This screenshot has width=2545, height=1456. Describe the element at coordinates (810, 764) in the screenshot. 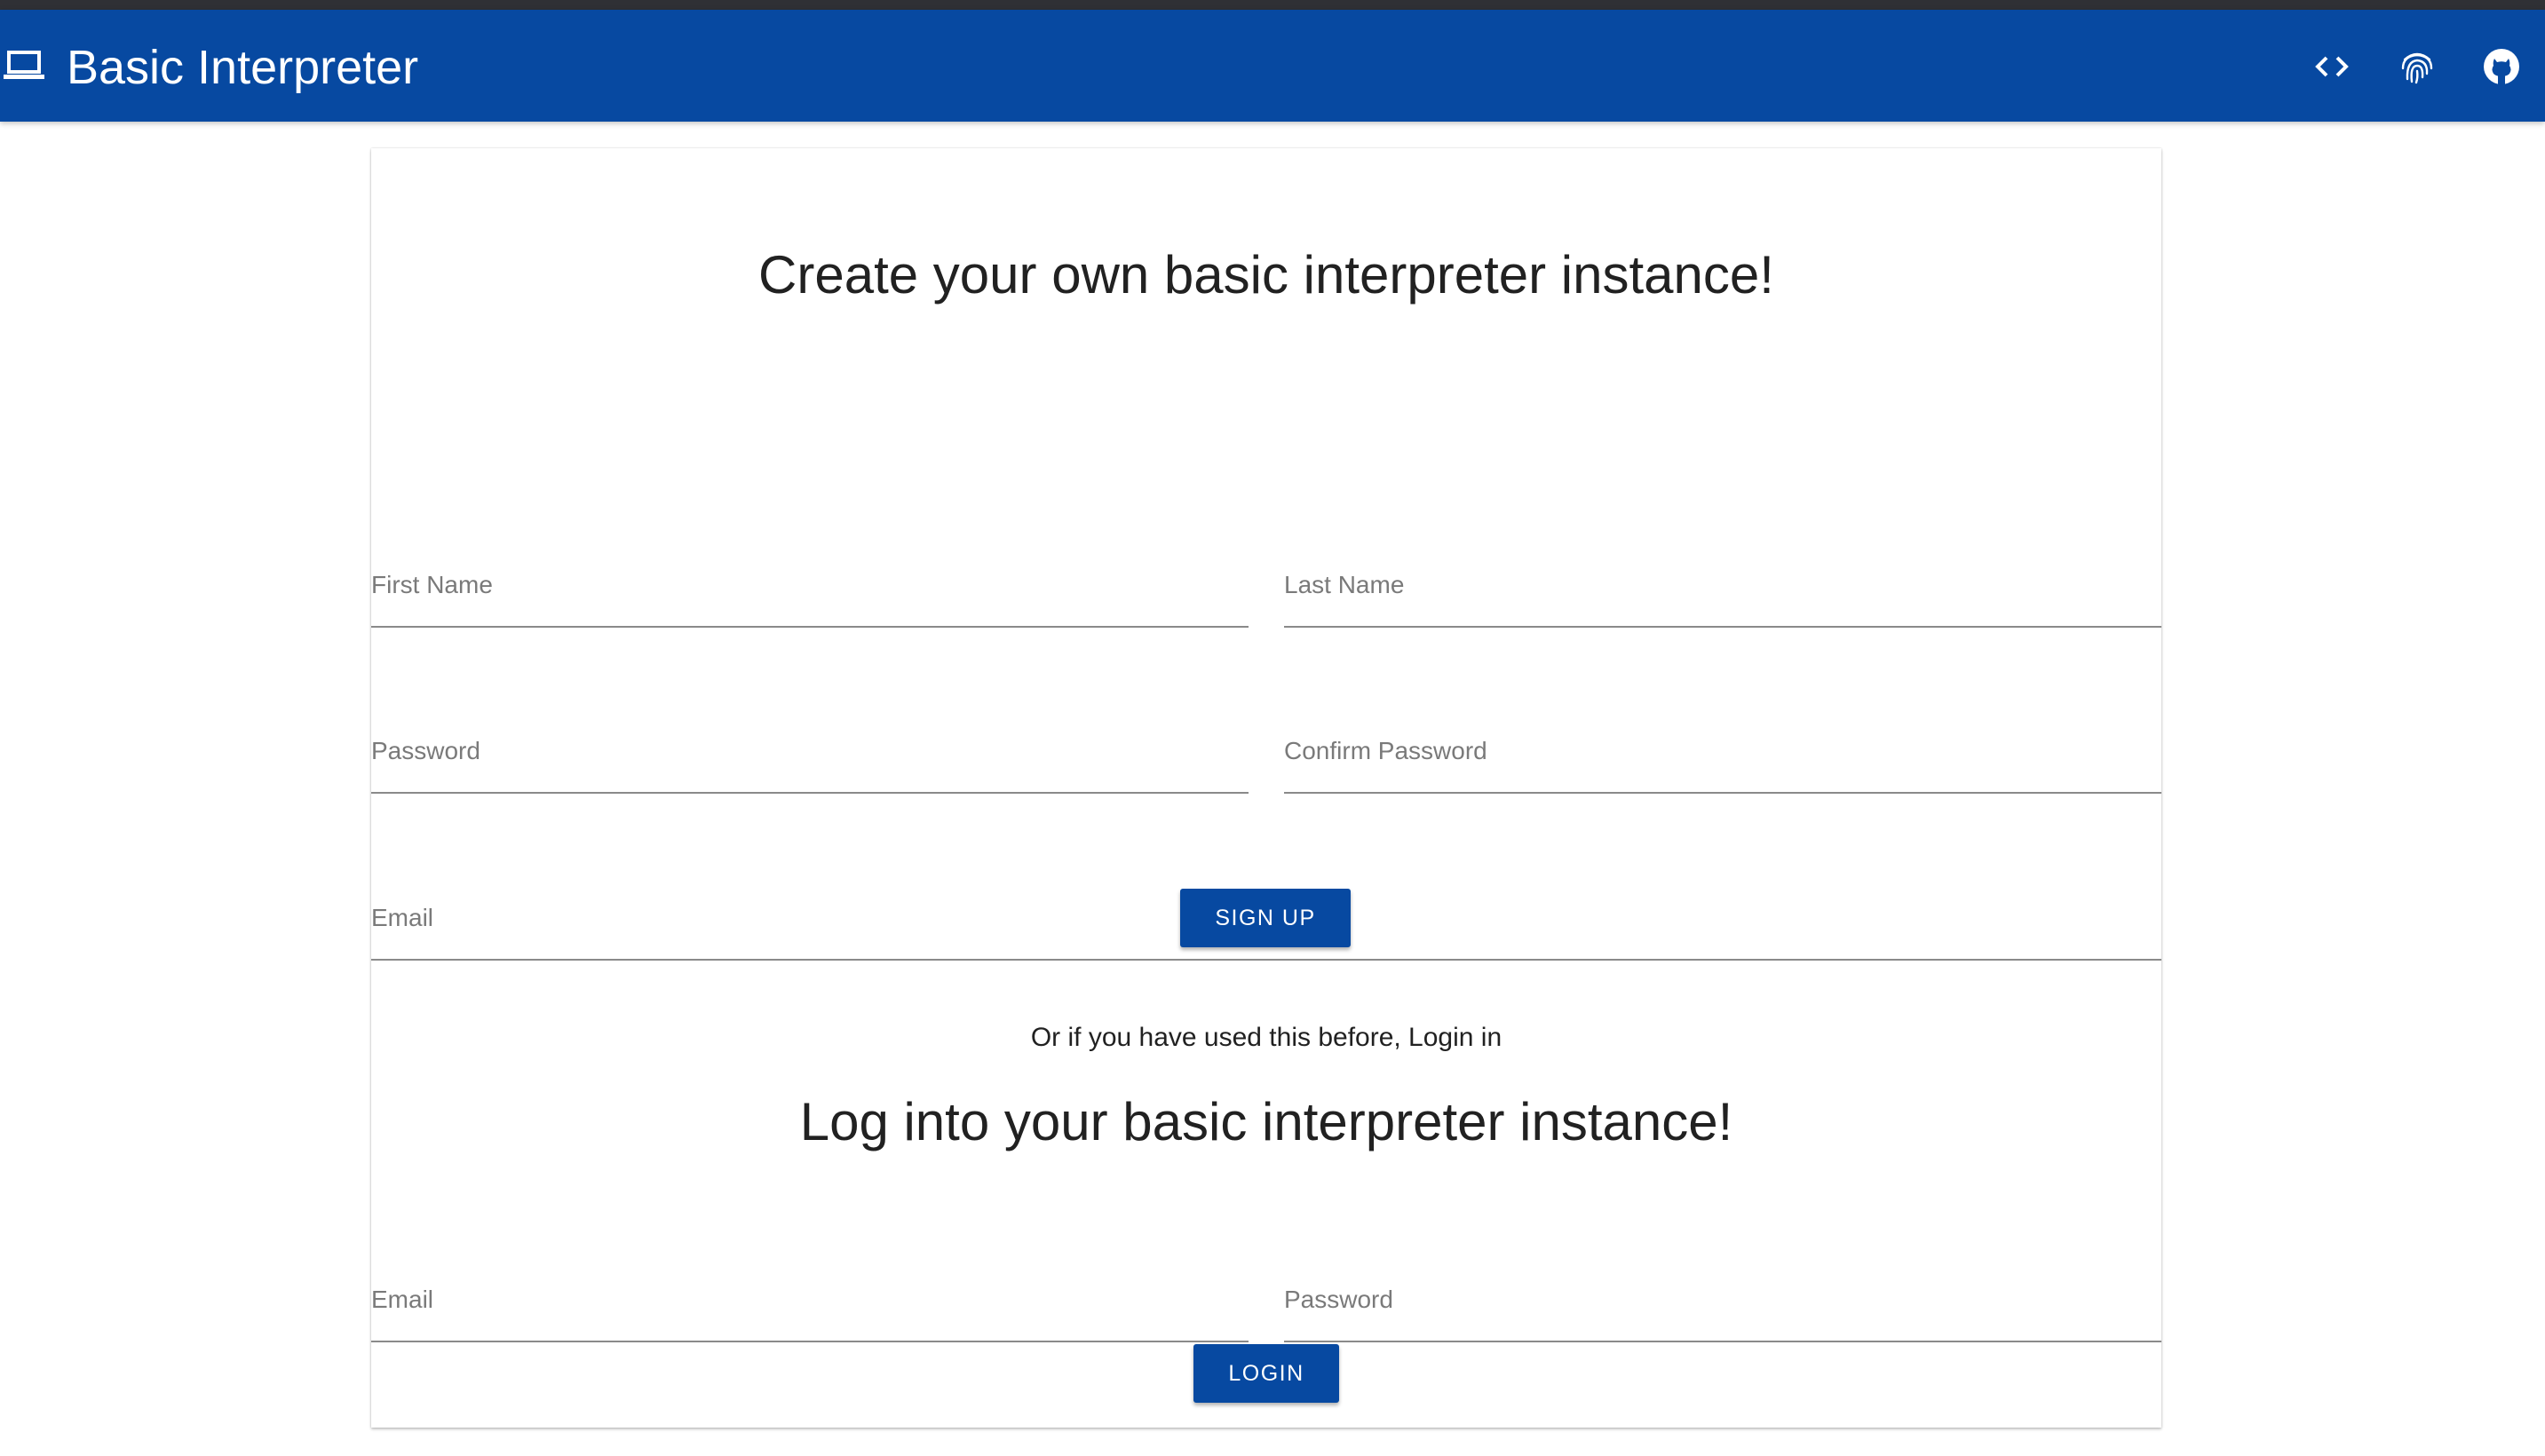

I see `password-input` at that location.